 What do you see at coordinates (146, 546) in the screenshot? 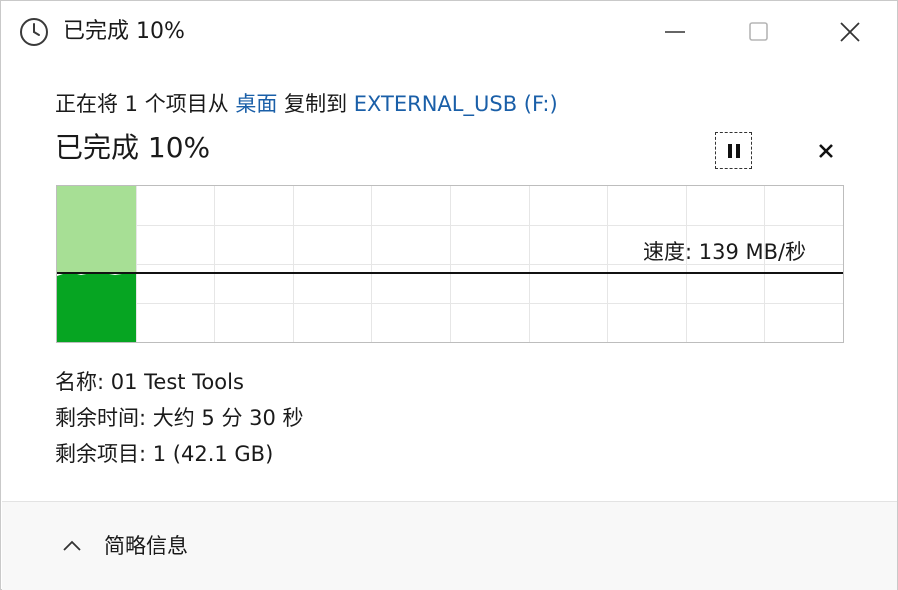
I see `fewer-details-label: 简略信息` at bounding box center [146, 546].